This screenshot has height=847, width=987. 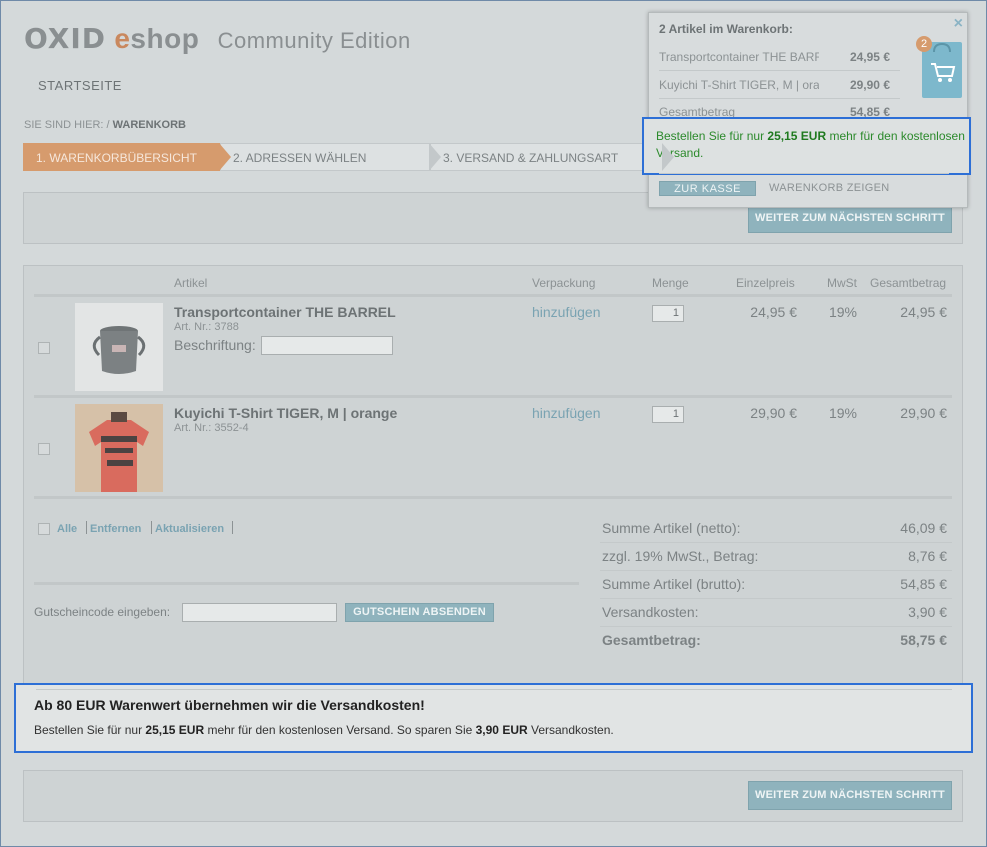 What do you see at coordinates (650, 612) in the screenshot?
I see `summary-label: Versandkosten:` at bounding box center [650, 612].